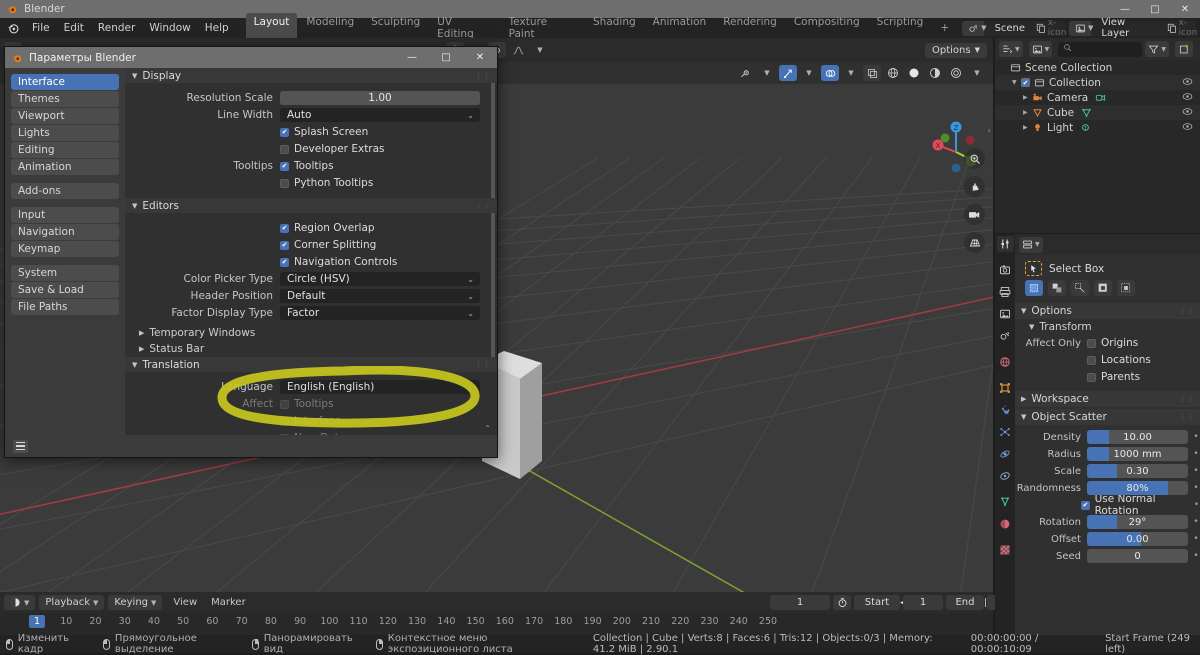 This screenshot has height=655, width=1200. I want to click on new-collection-icon, so click(1184, 49).